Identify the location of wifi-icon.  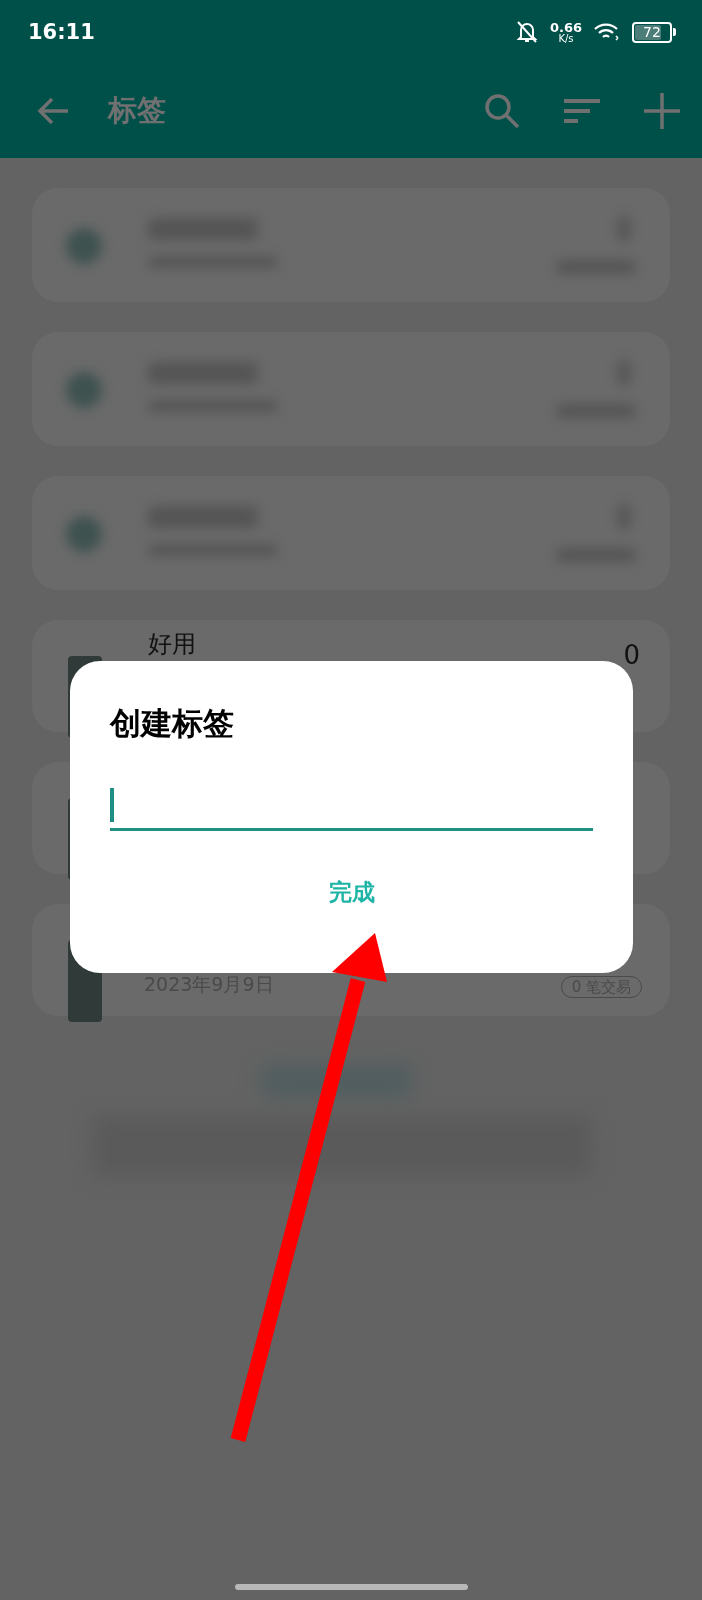
(607, 32).